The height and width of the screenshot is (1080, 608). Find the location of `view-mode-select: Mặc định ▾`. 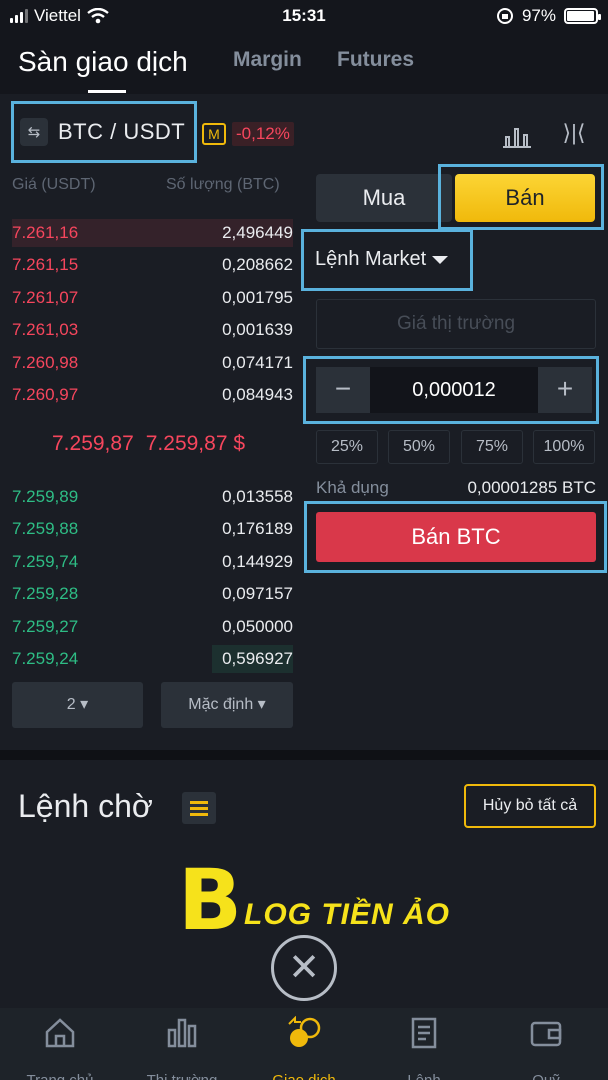

view-mode-select: Mặc định ▾ is located at coordinates (227, 705).